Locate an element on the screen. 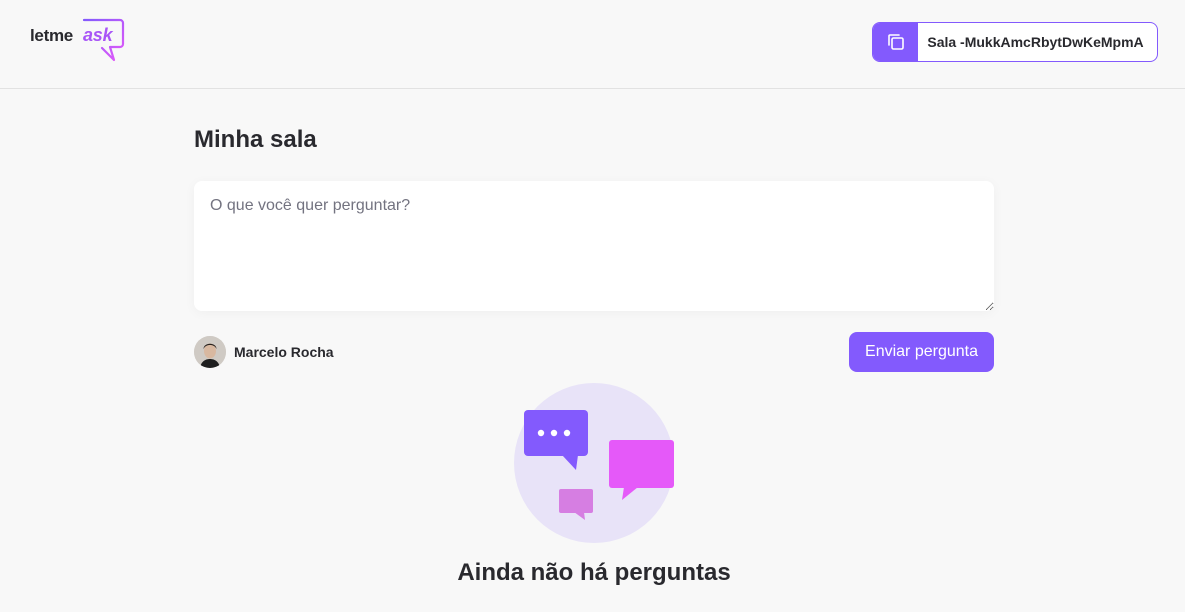 The image size is (1185, 612). logo-text-letme: letme is located at coordinates (51, 35).